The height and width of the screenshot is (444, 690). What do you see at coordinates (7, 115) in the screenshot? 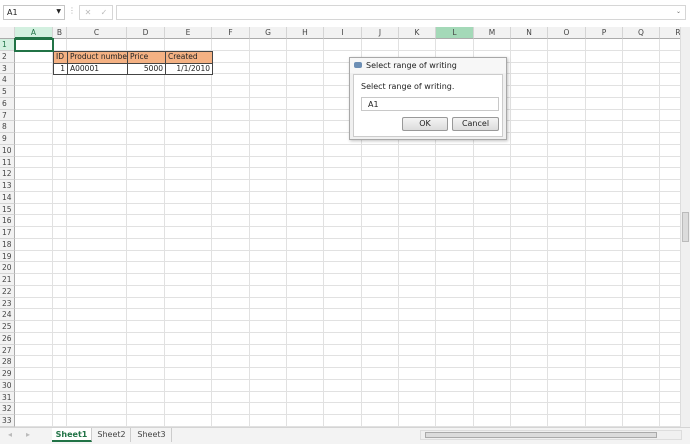
I see `row-header-7: 7` at bounding box center [7, 115].